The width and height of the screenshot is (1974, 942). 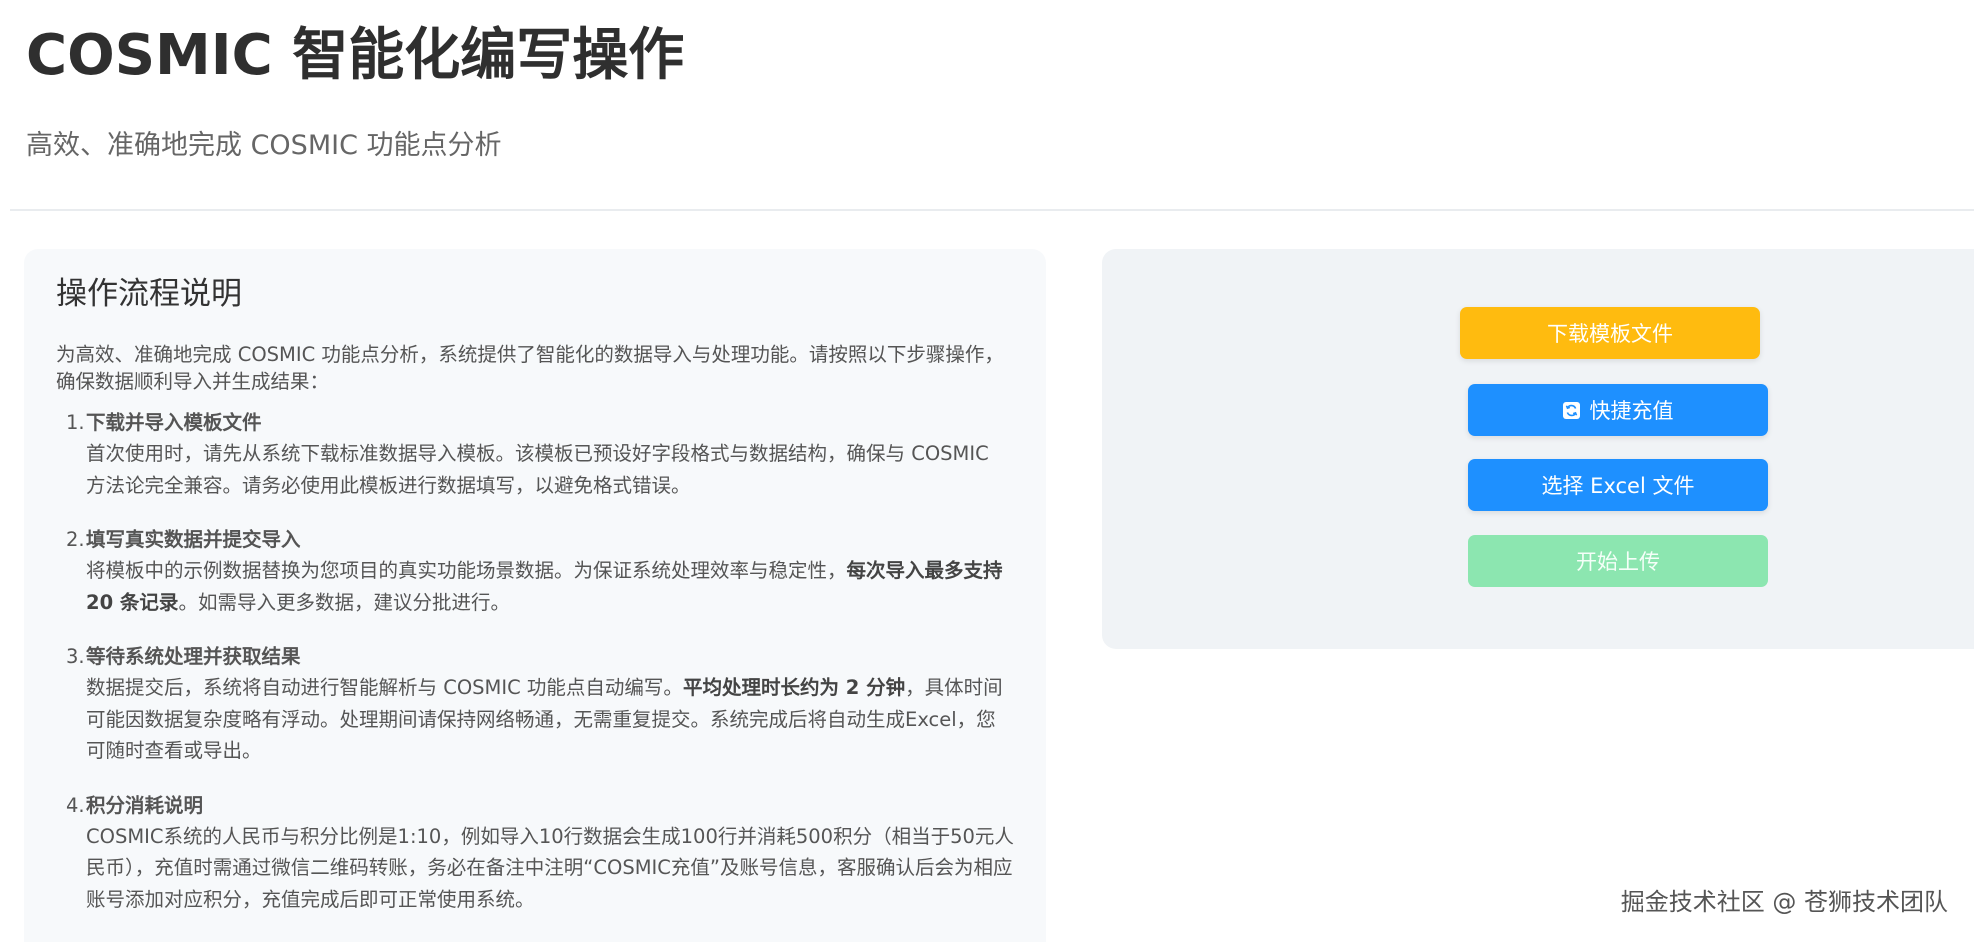 I want to click on step-number: 4., so click(x=75, y=805).